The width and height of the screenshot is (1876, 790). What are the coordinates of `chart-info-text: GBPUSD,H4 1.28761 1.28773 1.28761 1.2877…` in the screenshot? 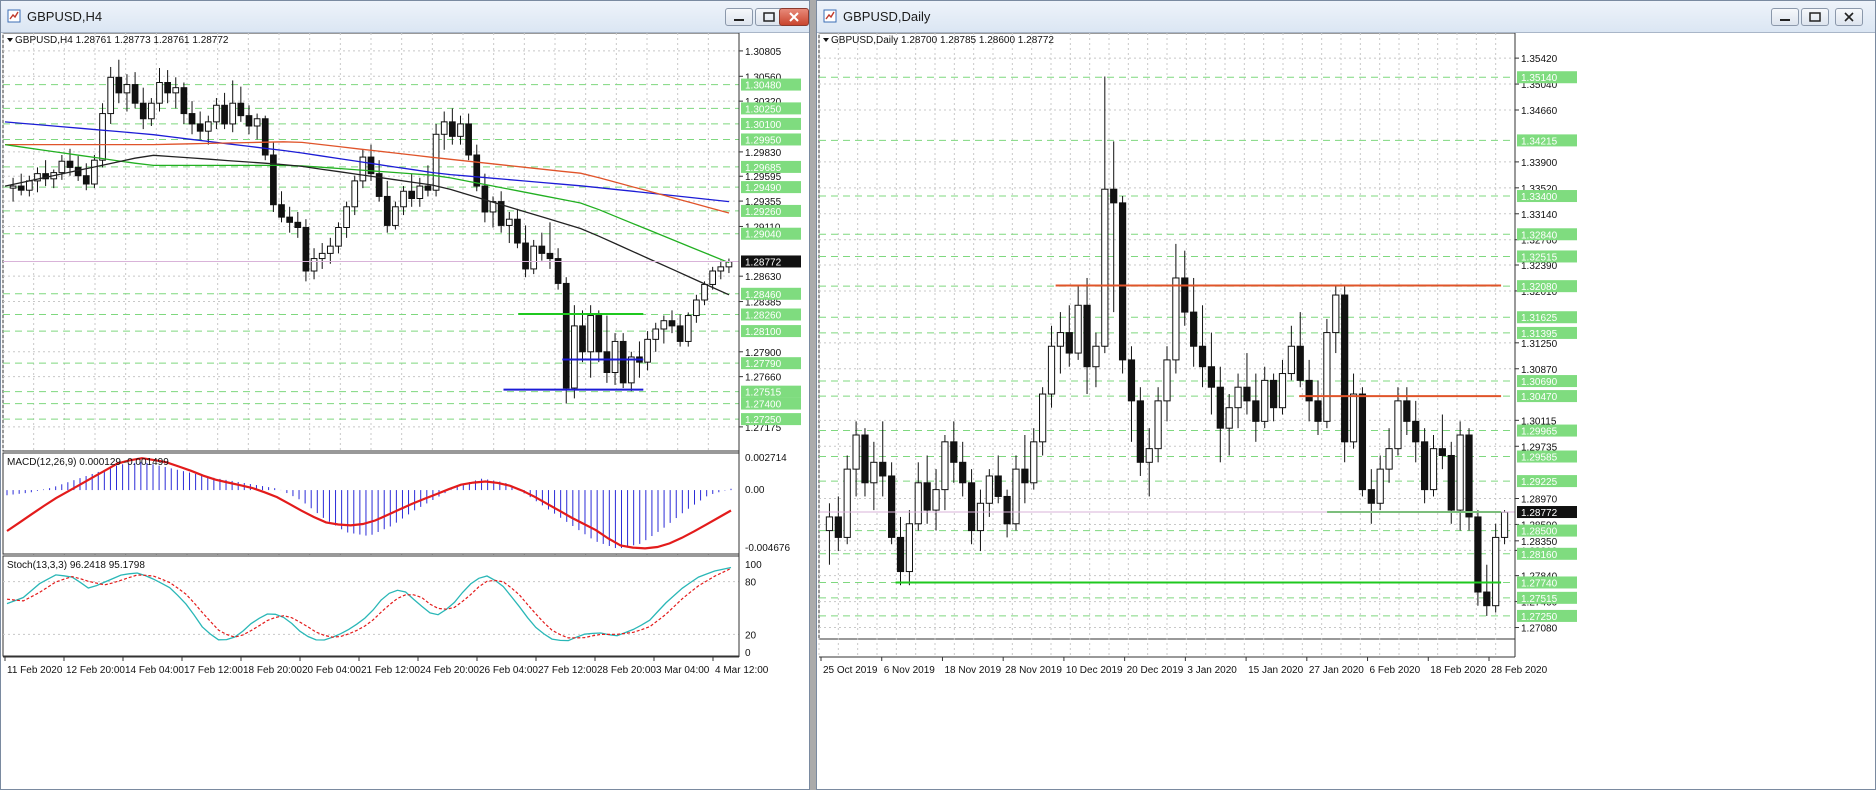 It's located at (122, 40).